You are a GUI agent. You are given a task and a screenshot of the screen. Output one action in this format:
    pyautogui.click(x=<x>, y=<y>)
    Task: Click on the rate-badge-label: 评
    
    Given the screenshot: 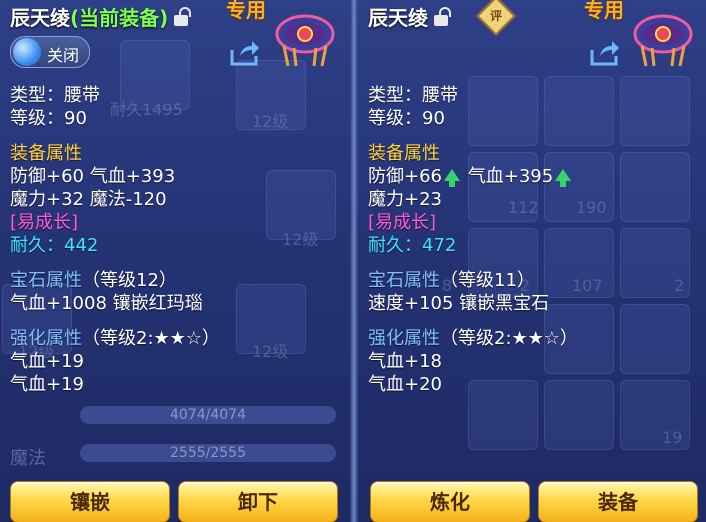 What is the action you would take?
    pyautogui.click(x=495, y=16)
    